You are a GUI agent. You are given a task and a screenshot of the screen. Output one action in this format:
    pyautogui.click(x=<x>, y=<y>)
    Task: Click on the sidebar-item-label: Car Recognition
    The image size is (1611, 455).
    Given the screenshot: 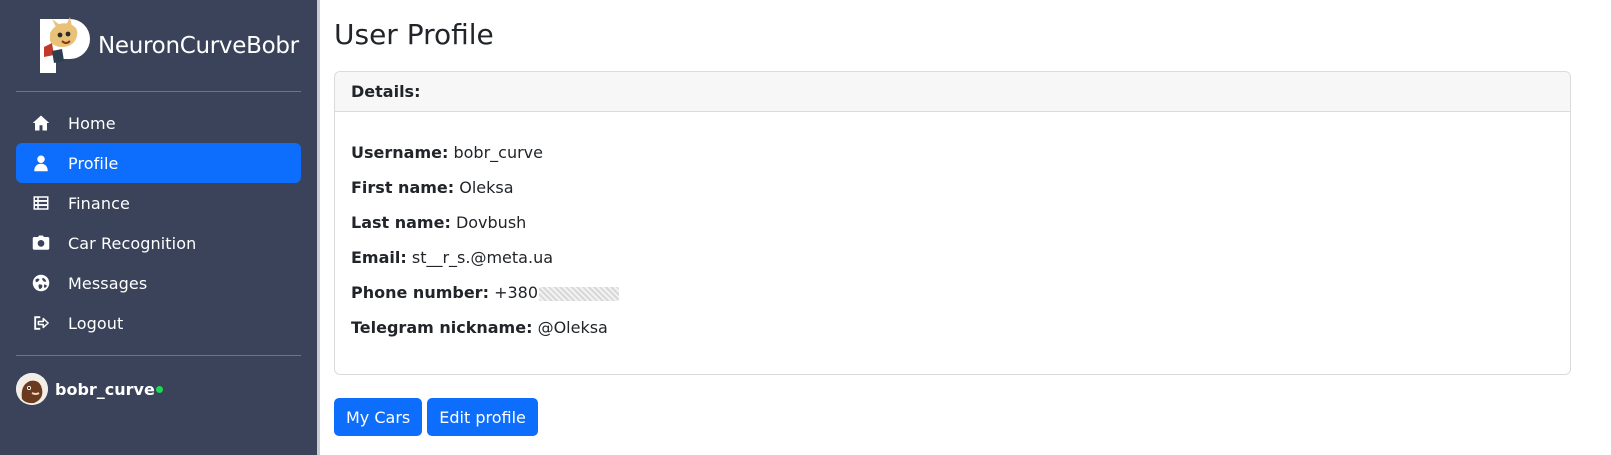 What is the action you would take?
    pyautogui.click(x=132, y=243)
    